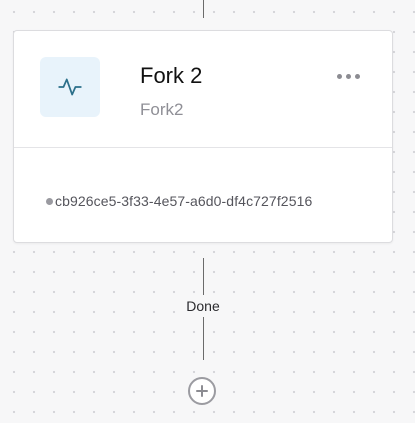  What do you see at coordinates (202, 391) in the screenshot?
I see `add-step-button` at bounding box center [202, 391].